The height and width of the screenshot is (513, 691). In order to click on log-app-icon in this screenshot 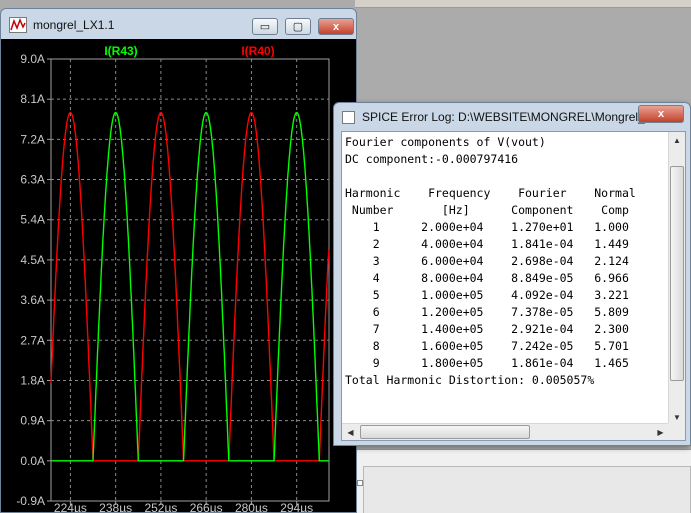, I will do `click(348, 117)`.